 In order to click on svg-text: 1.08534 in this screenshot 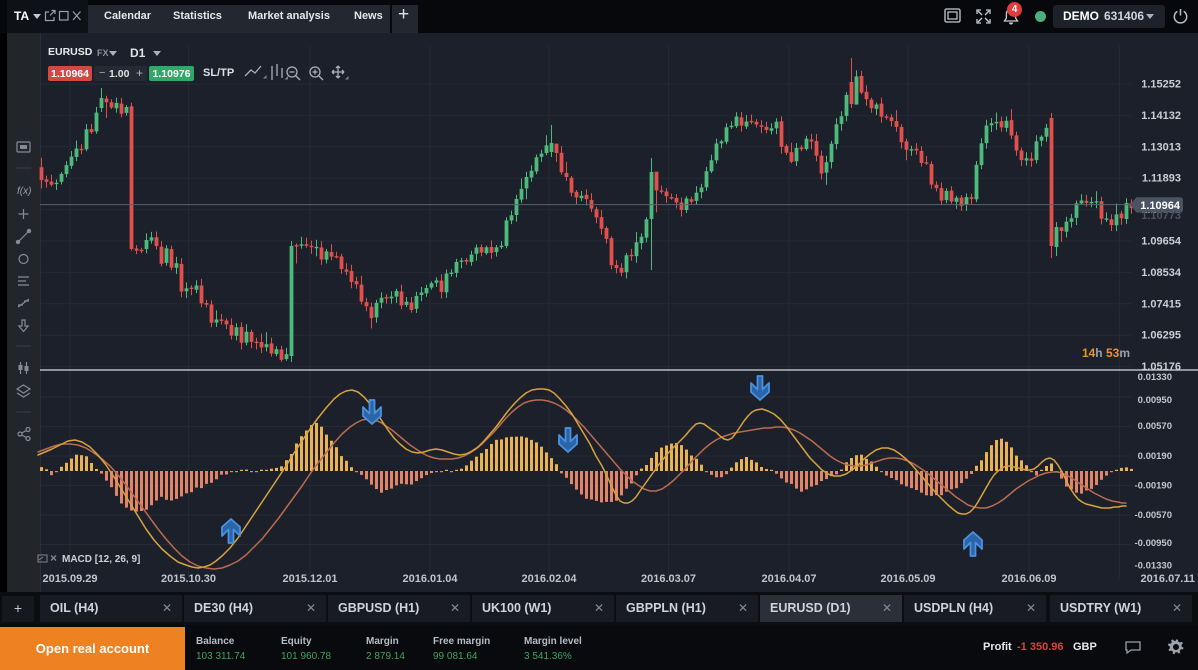, I will do `click(1161, 273)`.